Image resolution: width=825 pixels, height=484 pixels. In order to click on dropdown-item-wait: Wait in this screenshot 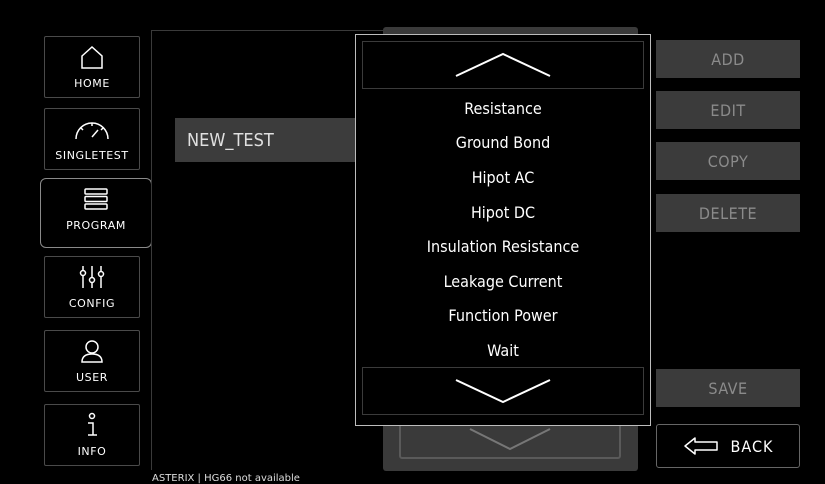, I will do `click(503, 350)`.